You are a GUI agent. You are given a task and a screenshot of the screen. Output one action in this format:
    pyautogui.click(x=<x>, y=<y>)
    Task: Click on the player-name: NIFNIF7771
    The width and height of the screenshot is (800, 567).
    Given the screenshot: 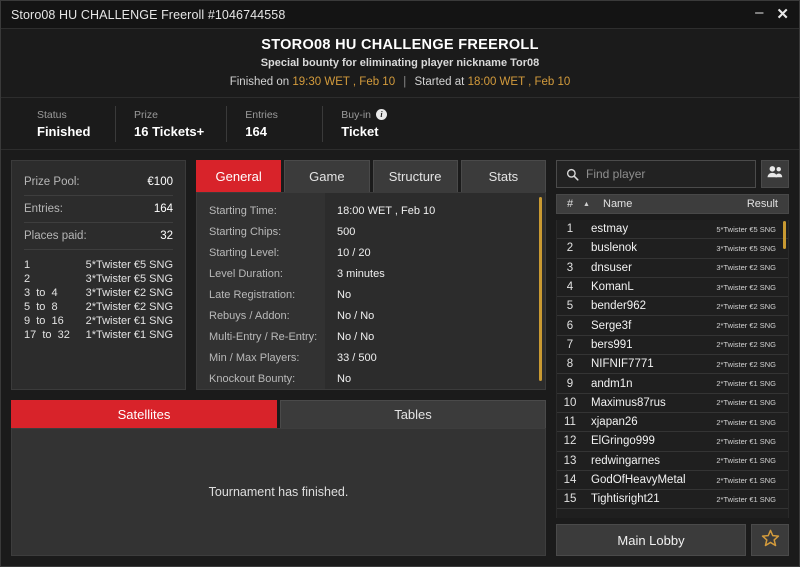 What is the action you would take?
    pyautogui.click(x=622, y=364)
    